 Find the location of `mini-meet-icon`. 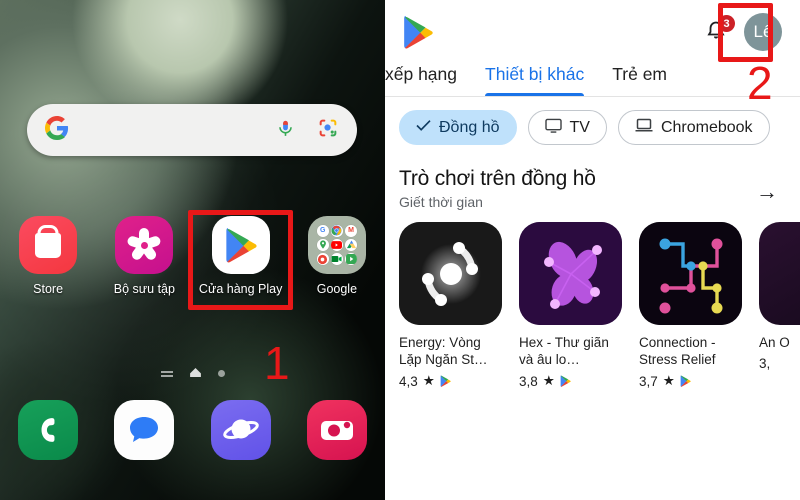

mini-meet-icon is located at coordinates (337, 259).